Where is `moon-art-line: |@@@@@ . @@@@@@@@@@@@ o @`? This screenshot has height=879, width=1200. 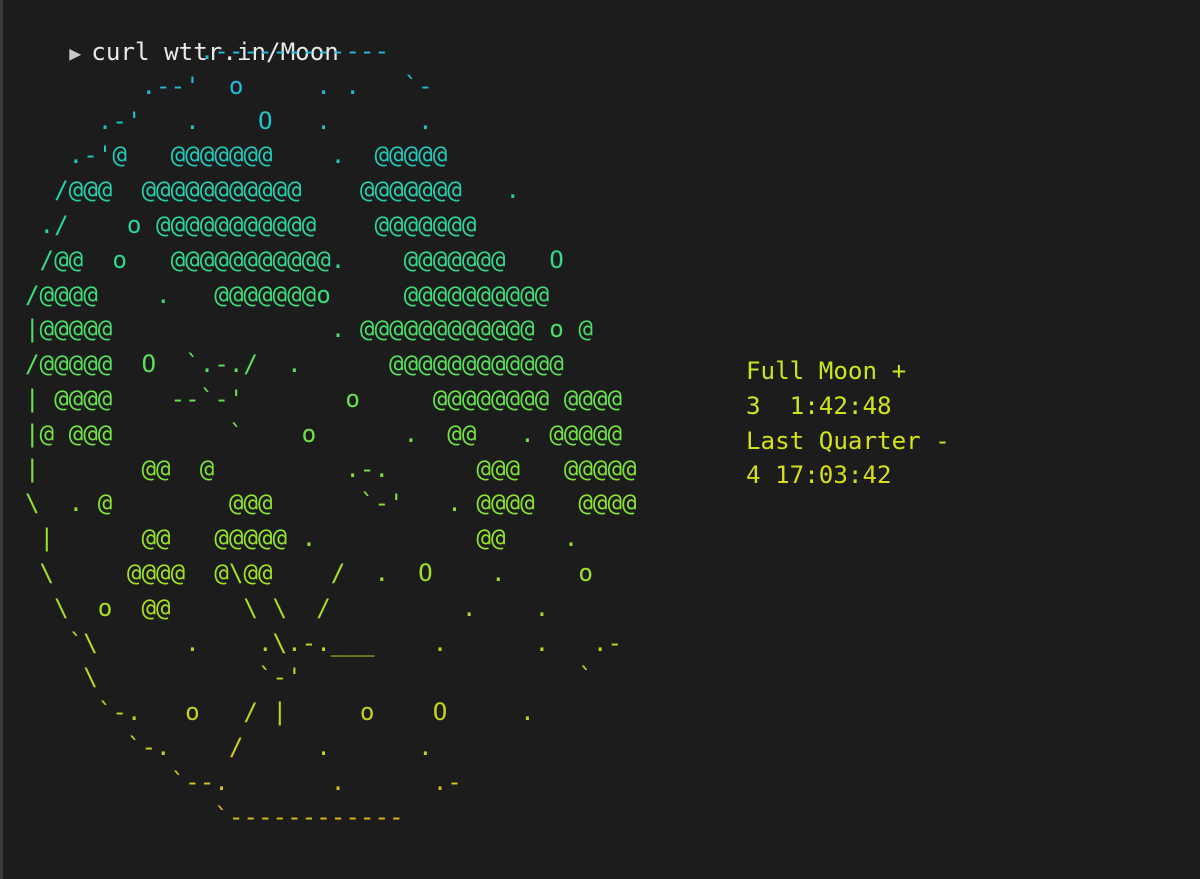 moon-art-line: |@@@@@ . @@@@@@@@@@@@ o @ is located at coordinates (309, 329).